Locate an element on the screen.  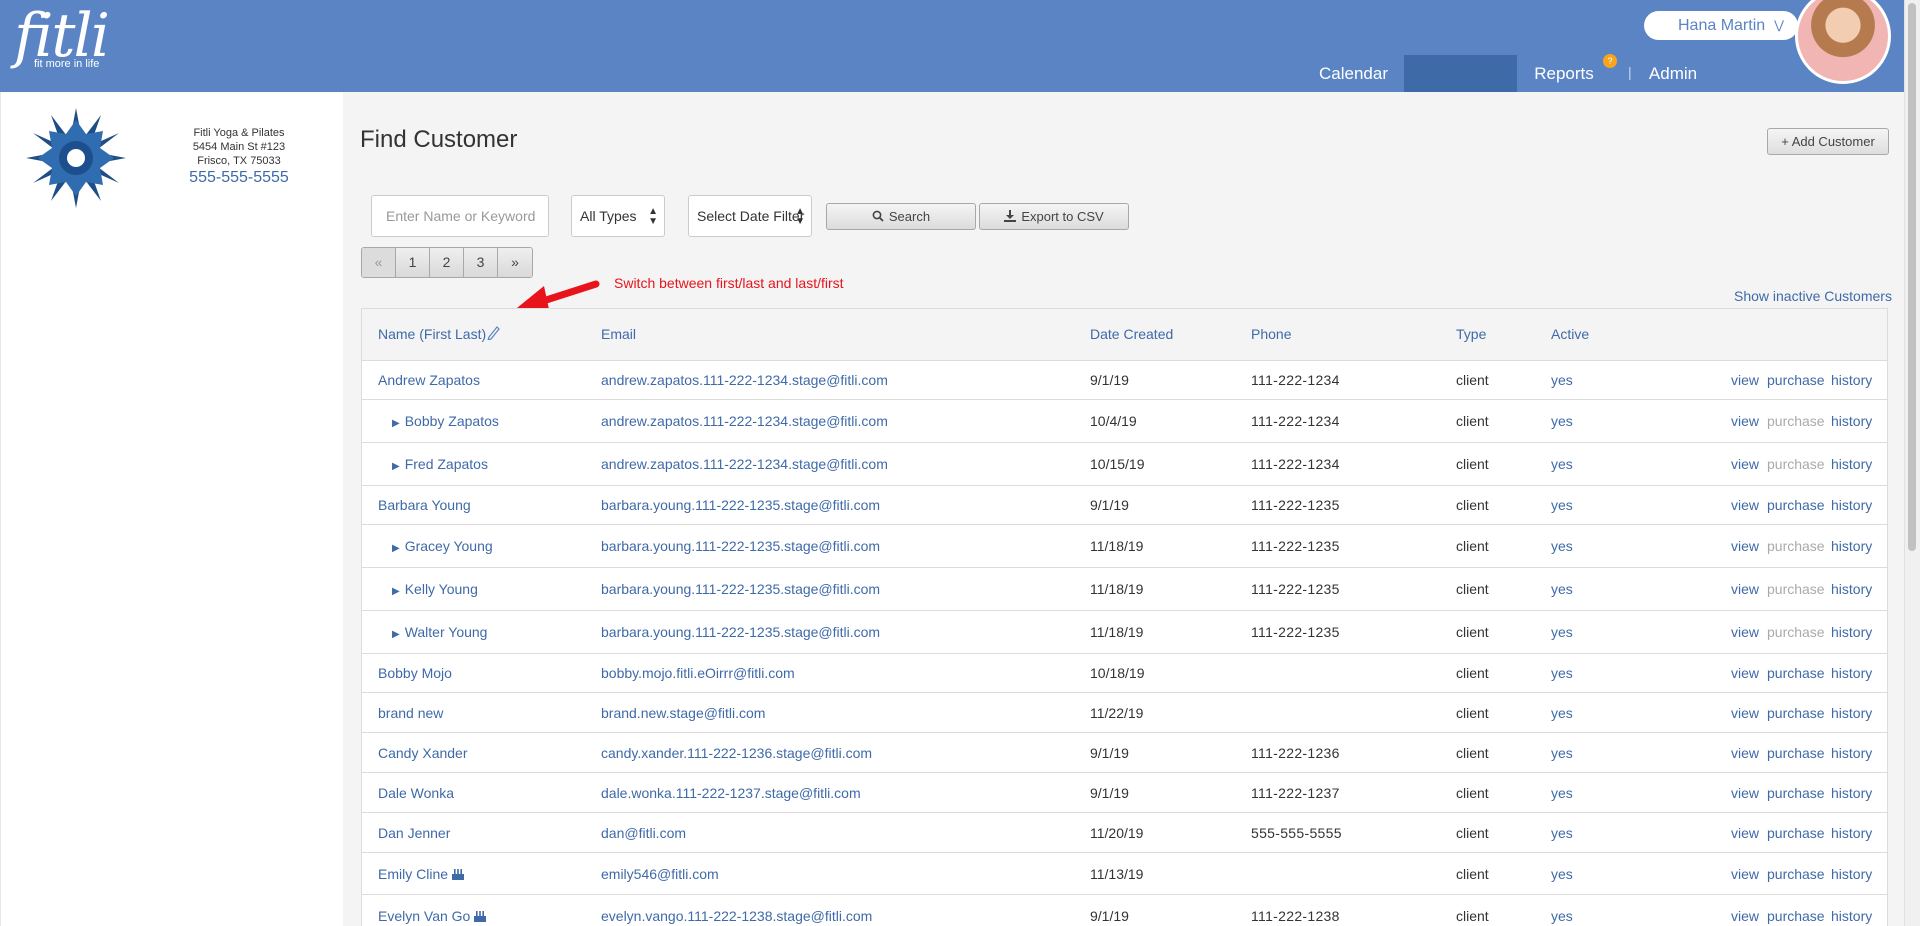
add-customer-button: + Add Customer is located at coordinates (1828, 141).